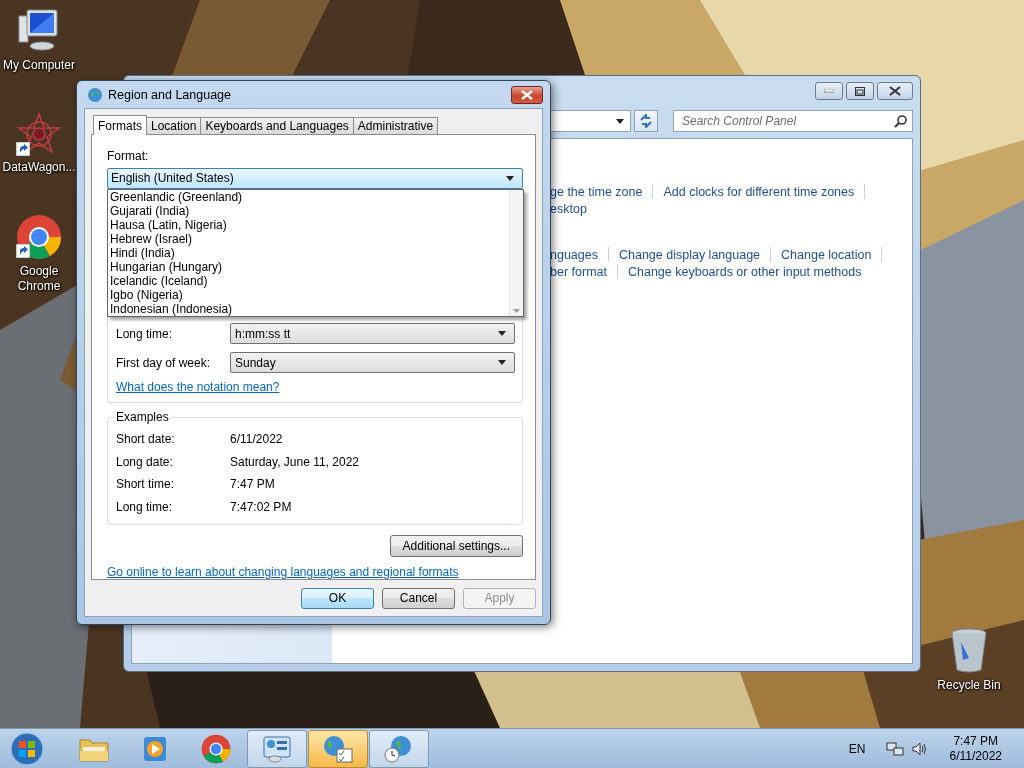 The width and height of the screenshot is (1024, 768). What do you see at coordinates (975, 756) in the screenshot?
I see `clock-date: 6/11/2022` at bounding box center [975, 756].